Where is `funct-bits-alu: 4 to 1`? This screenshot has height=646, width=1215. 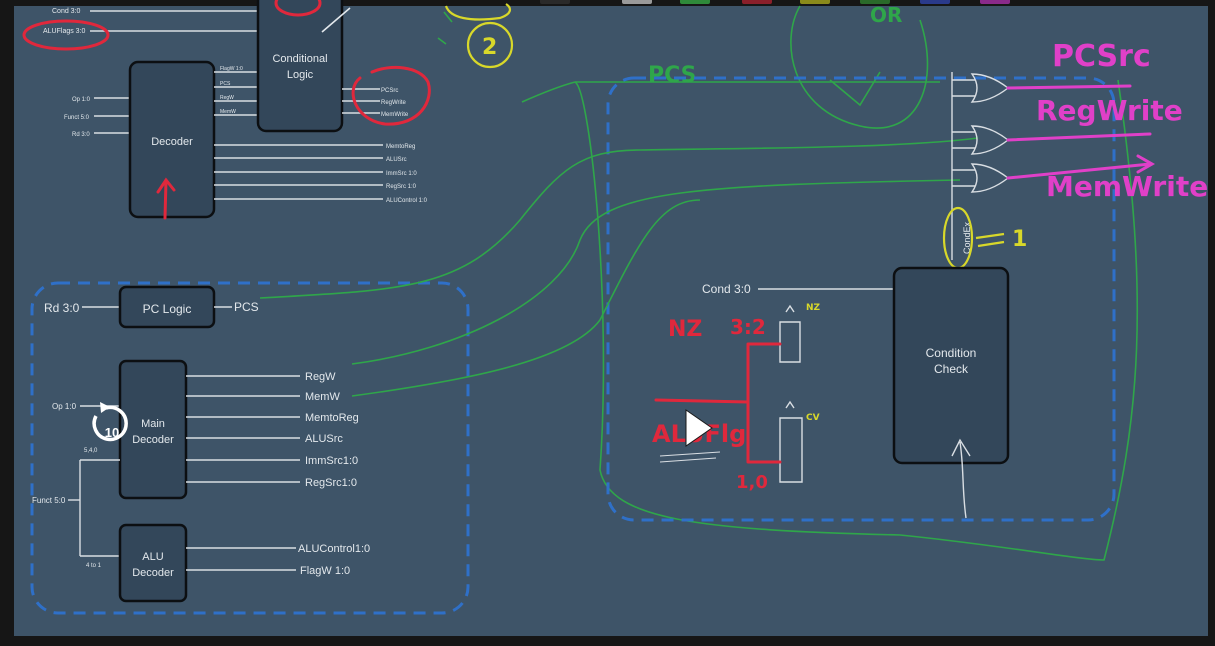
funct-bits-alu: 4 to 1 is located at coordinates (94, 566).